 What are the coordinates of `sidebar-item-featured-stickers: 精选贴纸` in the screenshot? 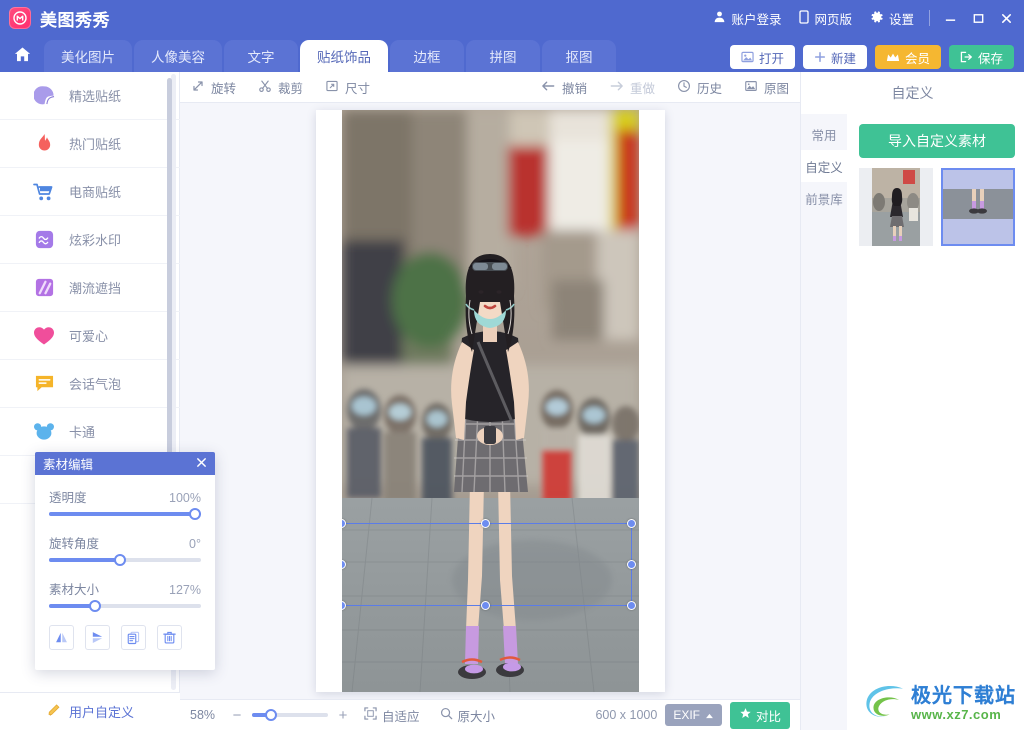 It's located at (90, 96).